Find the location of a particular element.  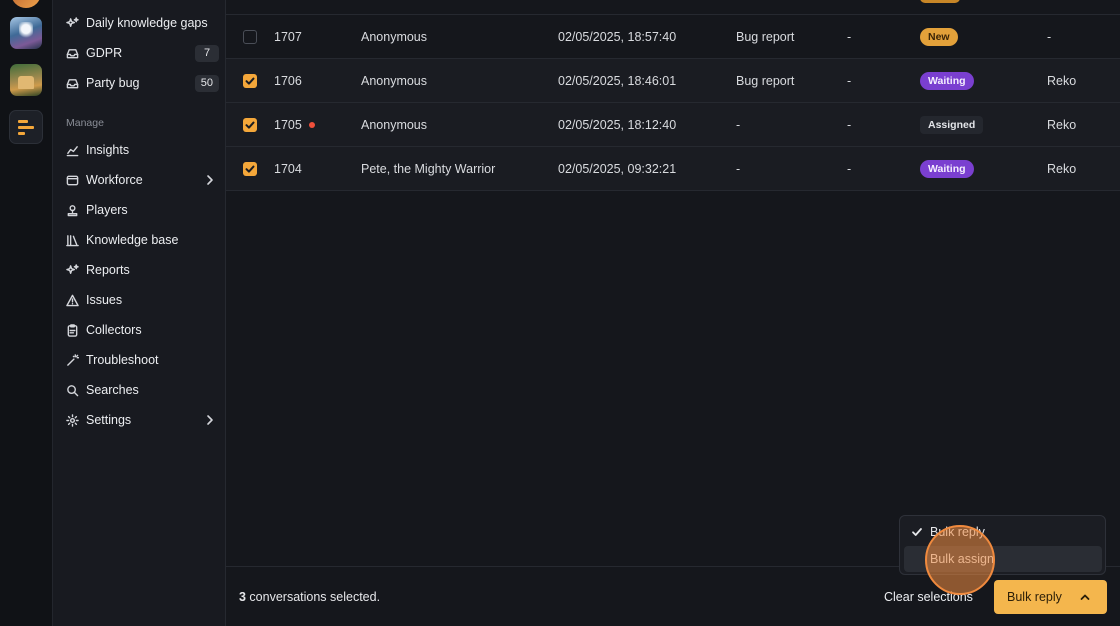

chevron-up-icon is located at coordinates (1085, 597).